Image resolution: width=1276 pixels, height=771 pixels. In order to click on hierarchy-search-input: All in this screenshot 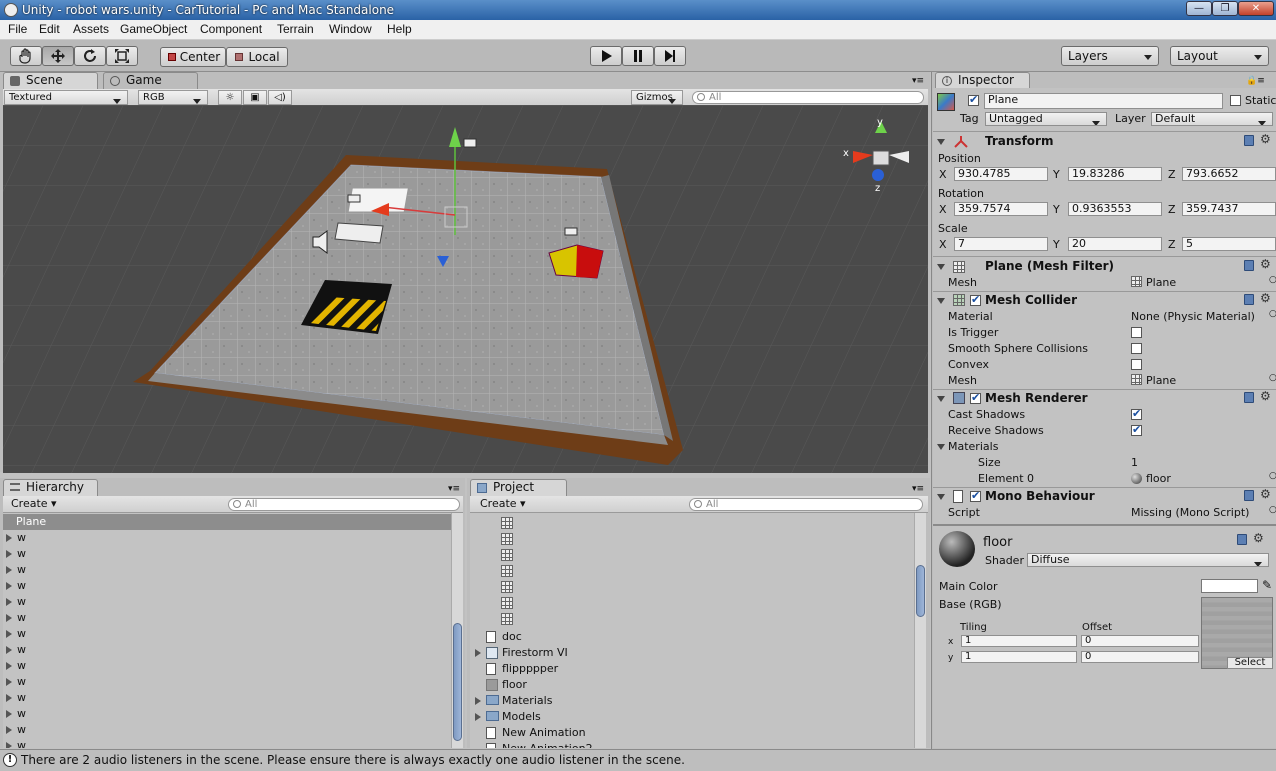, I will do `click(344, 504)`.